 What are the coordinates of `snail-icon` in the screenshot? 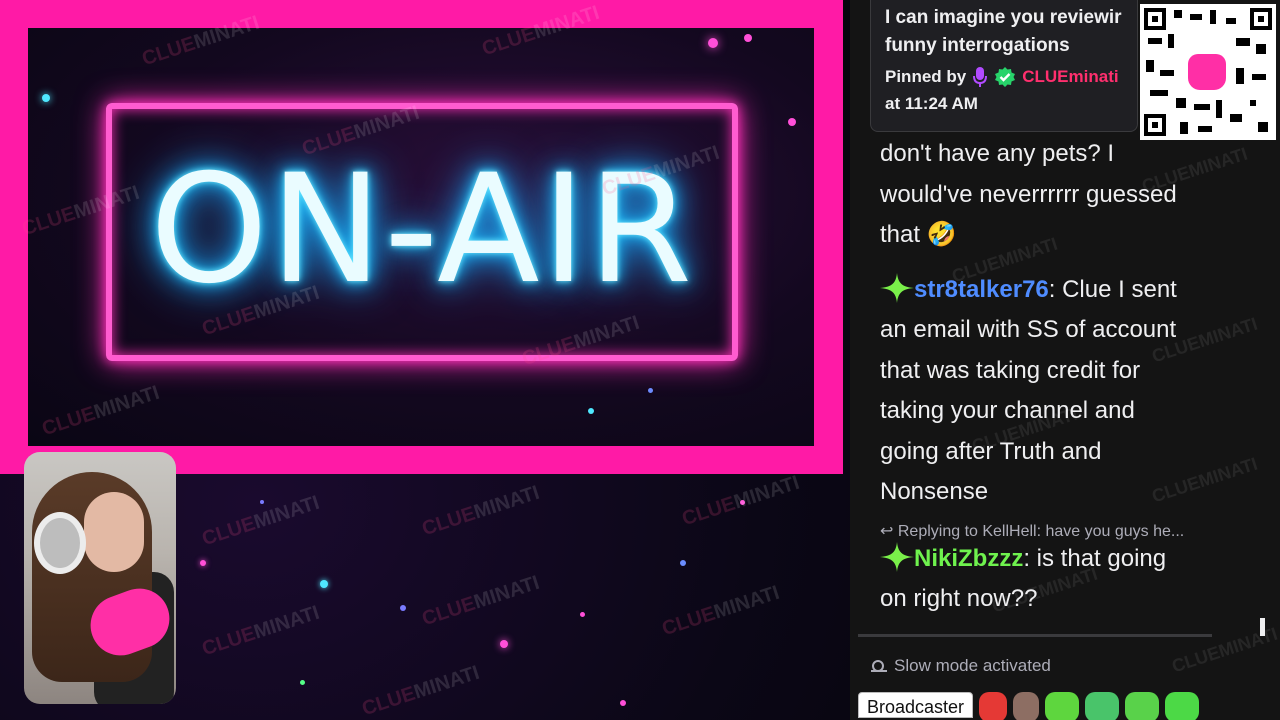 It's located at (879, 666).